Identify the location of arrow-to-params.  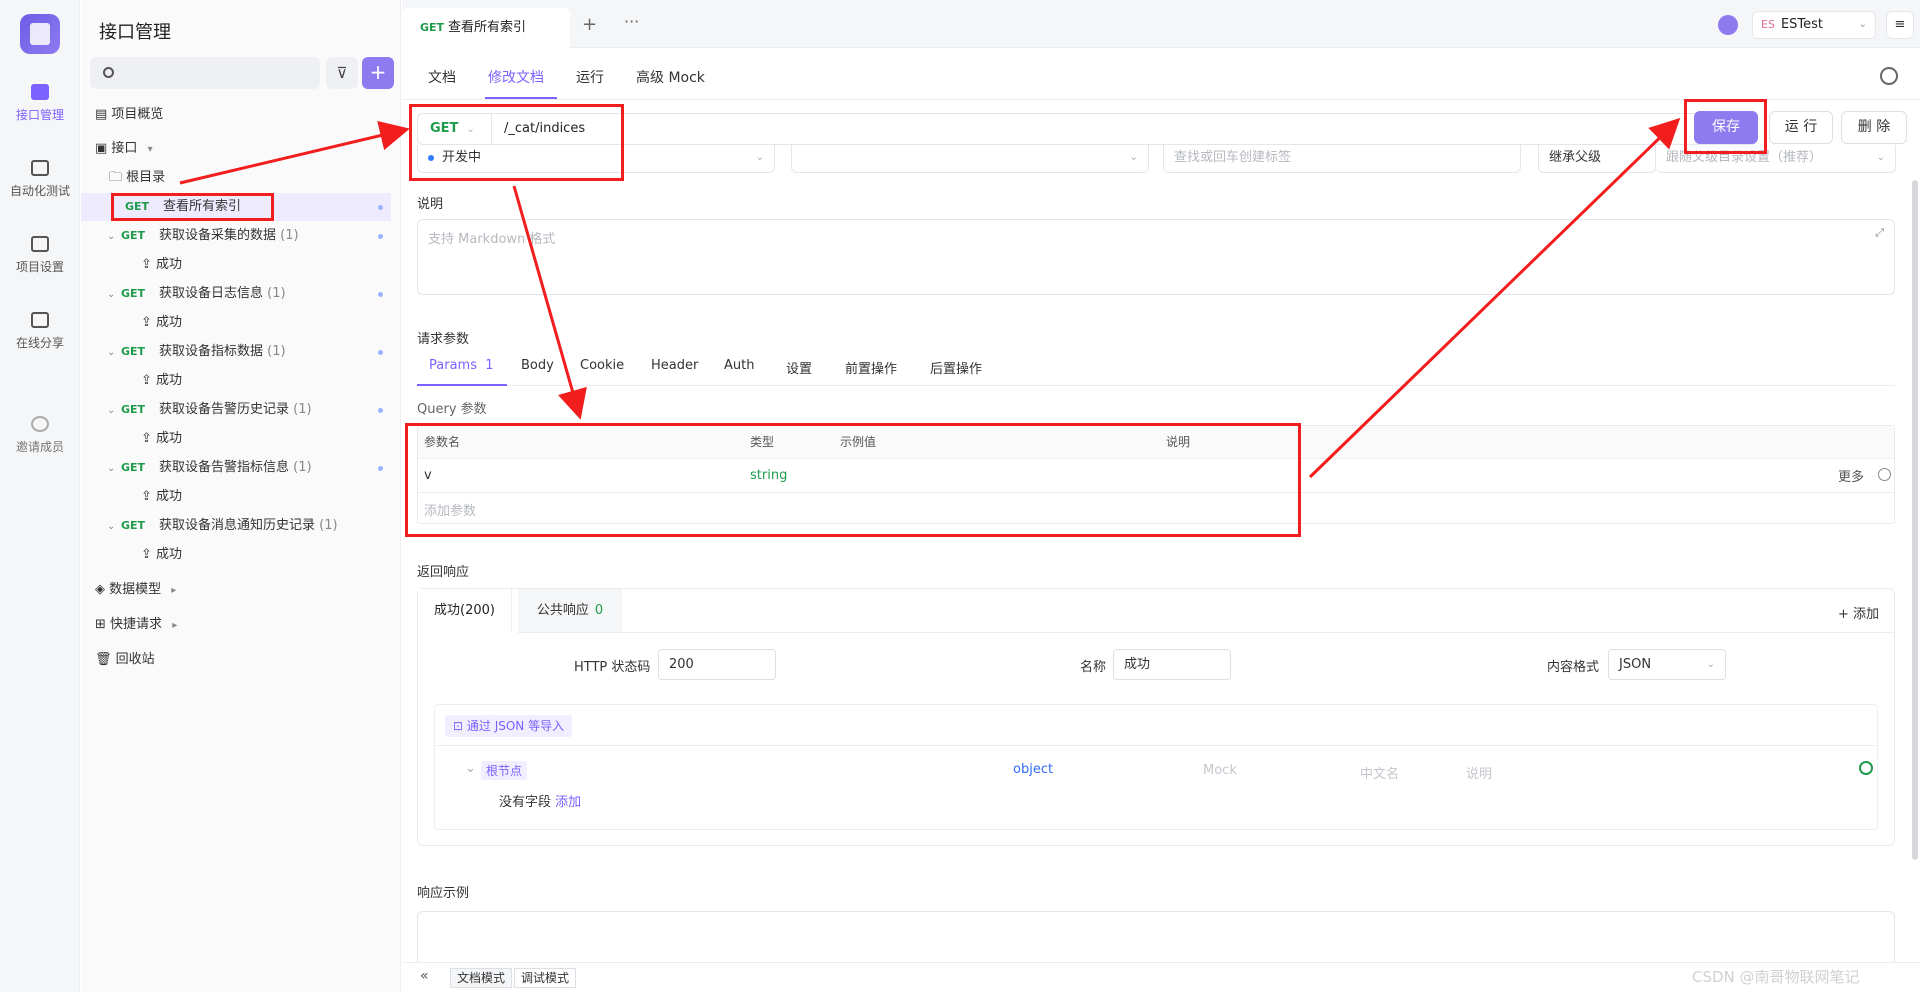
(549, 302).